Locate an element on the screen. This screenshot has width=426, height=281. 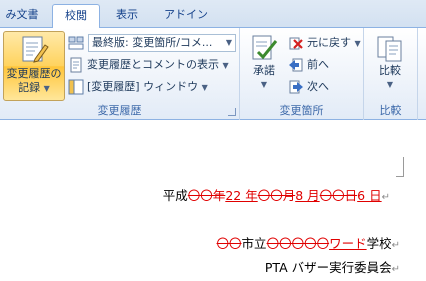
show-markup-label: 変更履歴とコメントの表示 is located at coordinates (153, 64).